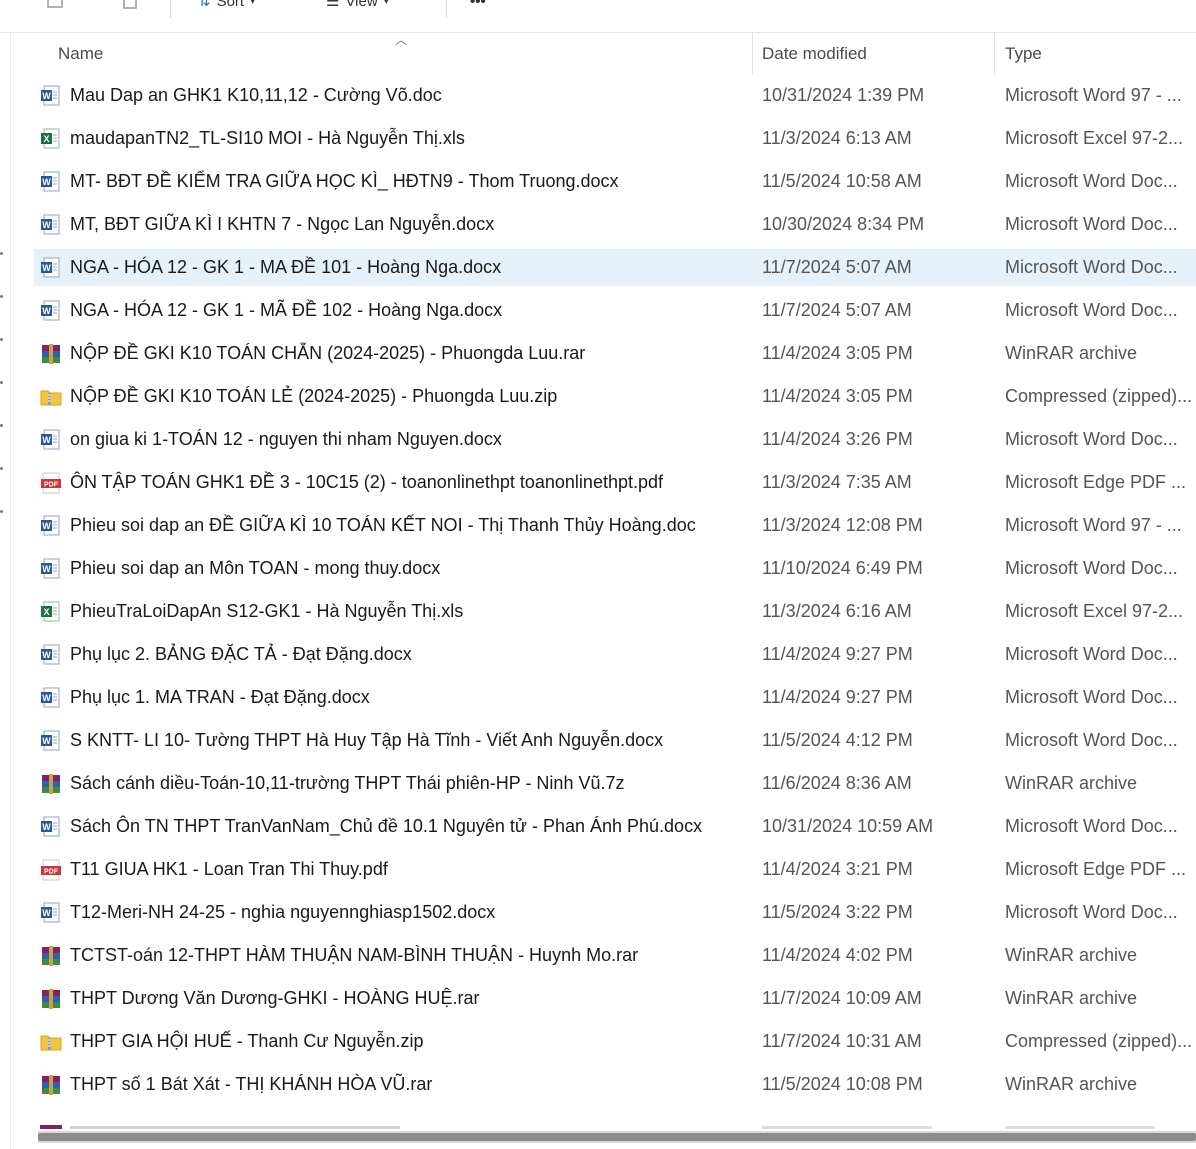 This screenshot has height=1149, width=1196. I want to click on file-name: THPT GIA HỘI HUẾ - Thanh Cư Nguyễn.zip, so click(247, 1041).